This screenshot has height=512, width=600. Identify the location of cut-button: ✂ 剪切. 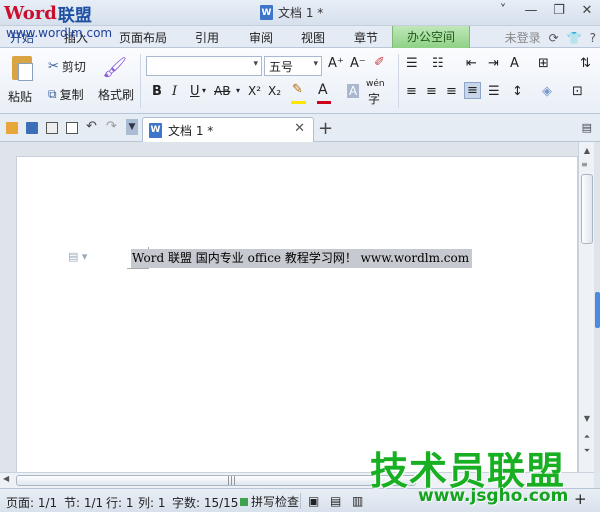
(67, 66).